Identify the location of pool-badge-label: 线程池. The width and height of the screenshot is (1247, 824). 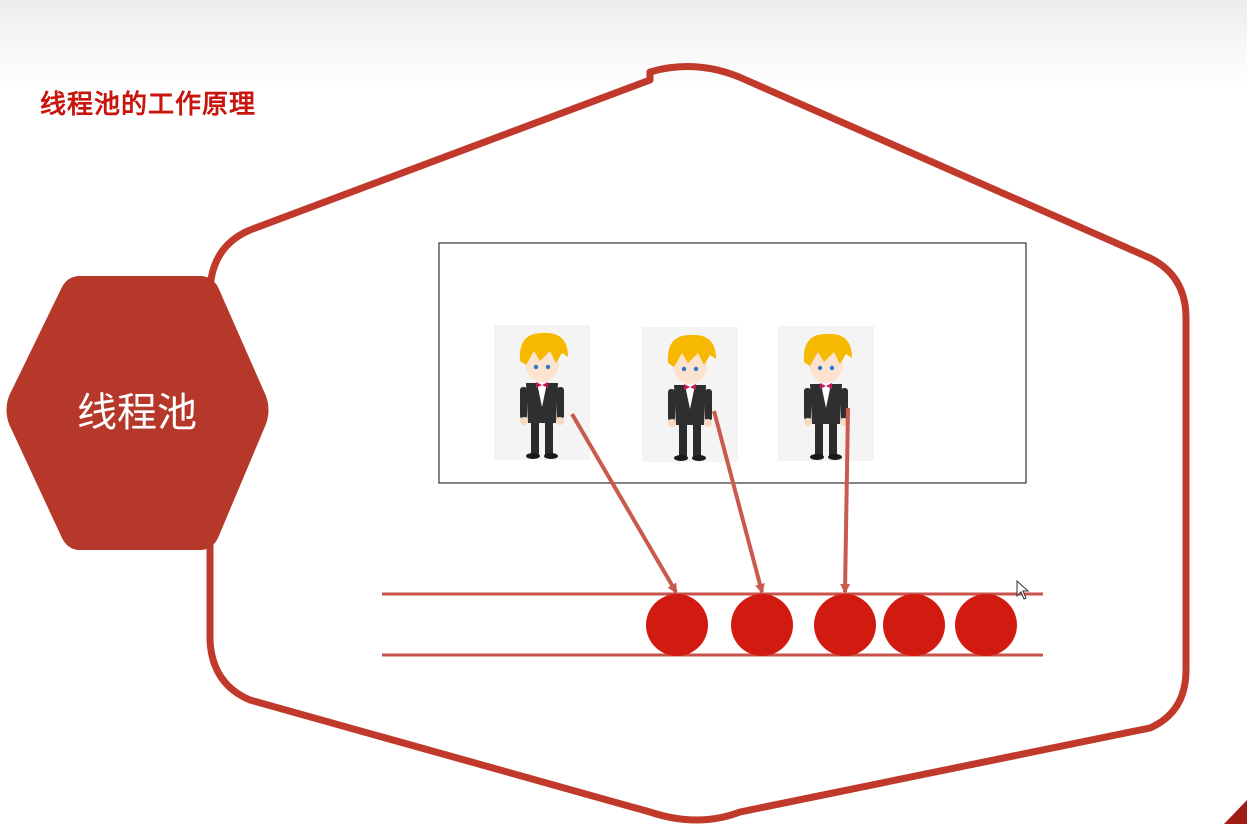
(137, 413).